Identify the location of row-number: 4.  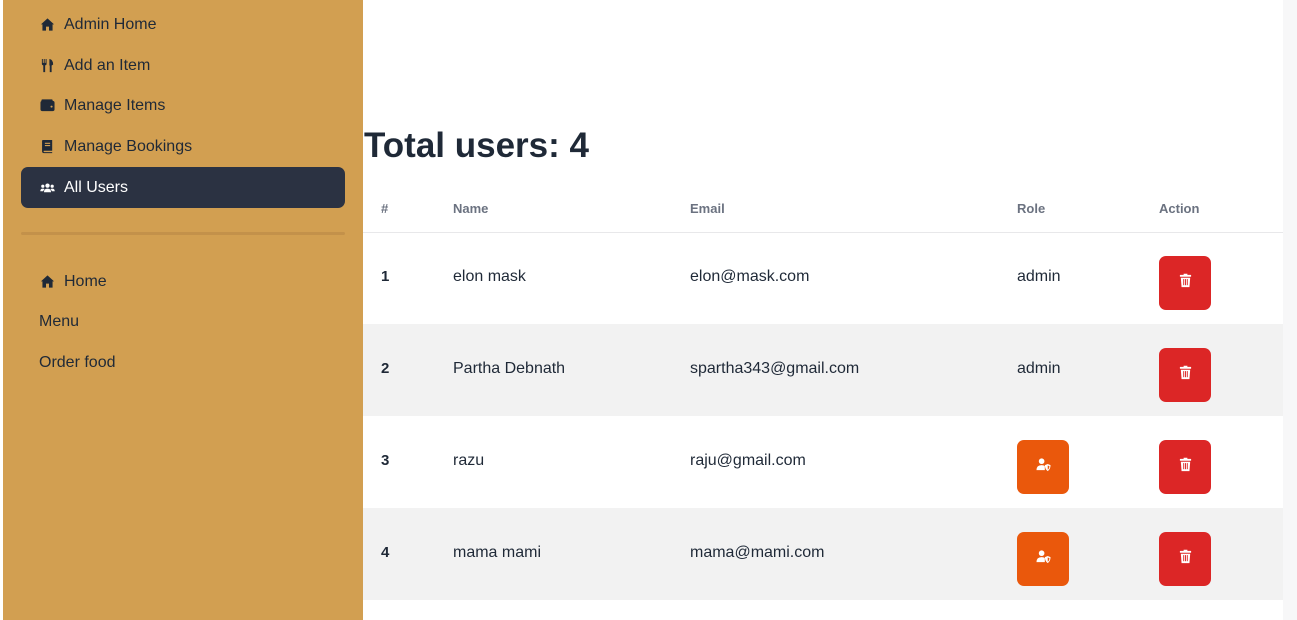
(385, 552).